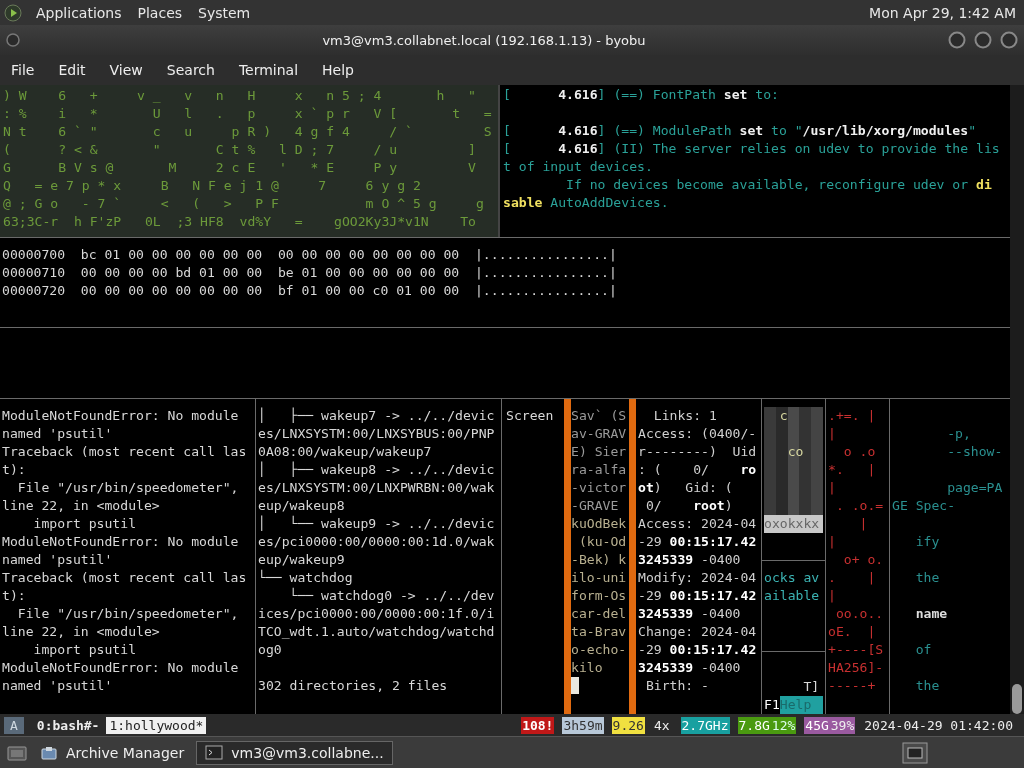 The image size is (1024, 768). What do you see at coordinates (310, 291) in the screenshot?
I see `terminal-line: 00000720 00 00 00 00 00 00 00 00 bf 01 00 00 c0 01 00 00 |................|` at bounding box center [310, 291].